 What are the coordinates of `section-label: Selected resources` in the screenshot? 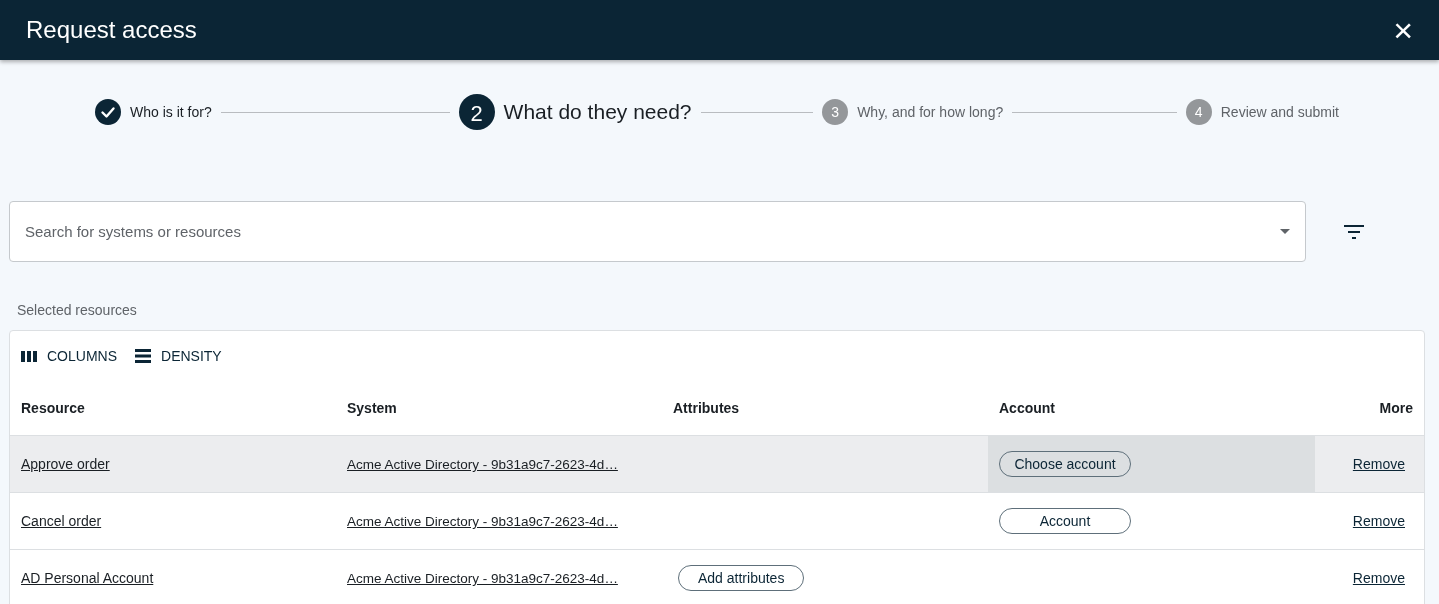 It's located at (77, 310).